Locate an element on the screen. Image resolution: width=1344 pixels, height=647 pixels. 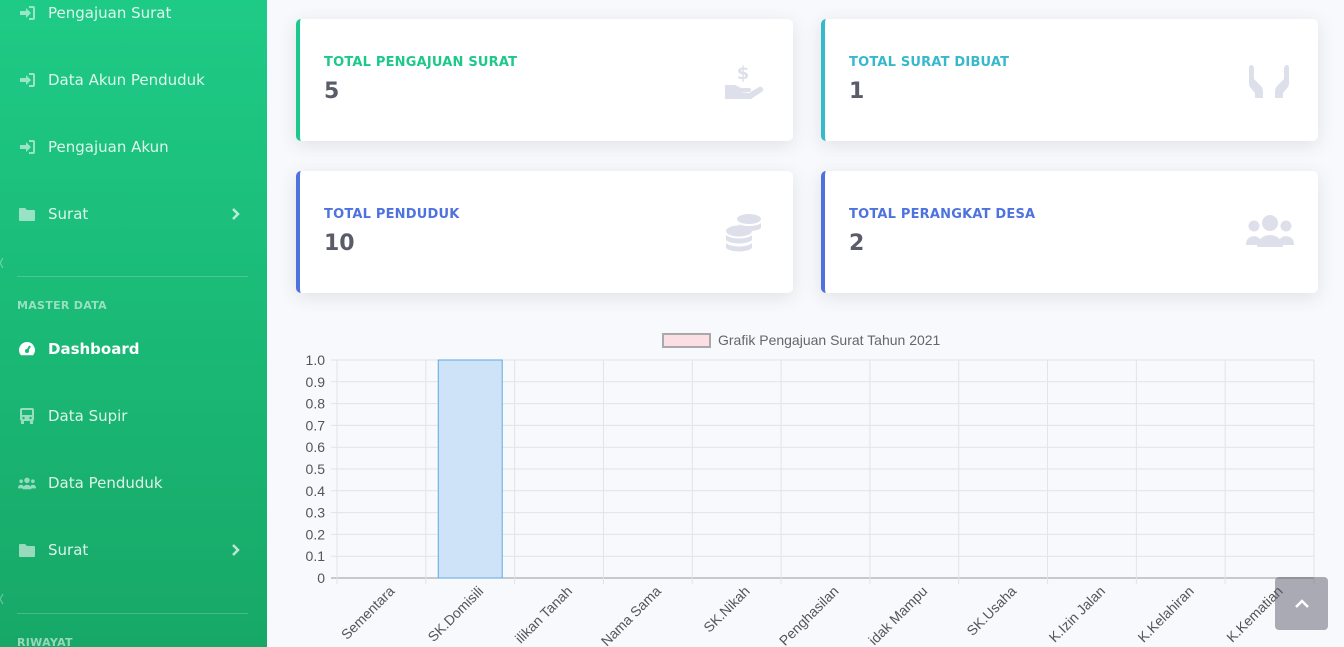
chevron-up-icon is located at coordinates (1301, 603).